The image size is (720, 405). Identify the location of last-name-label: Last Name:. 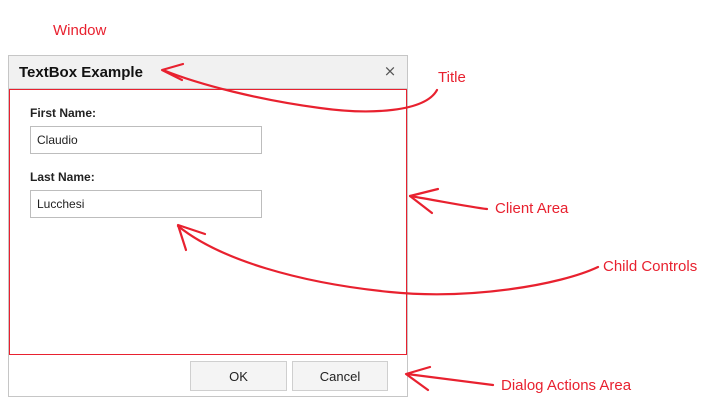
(62, 177).